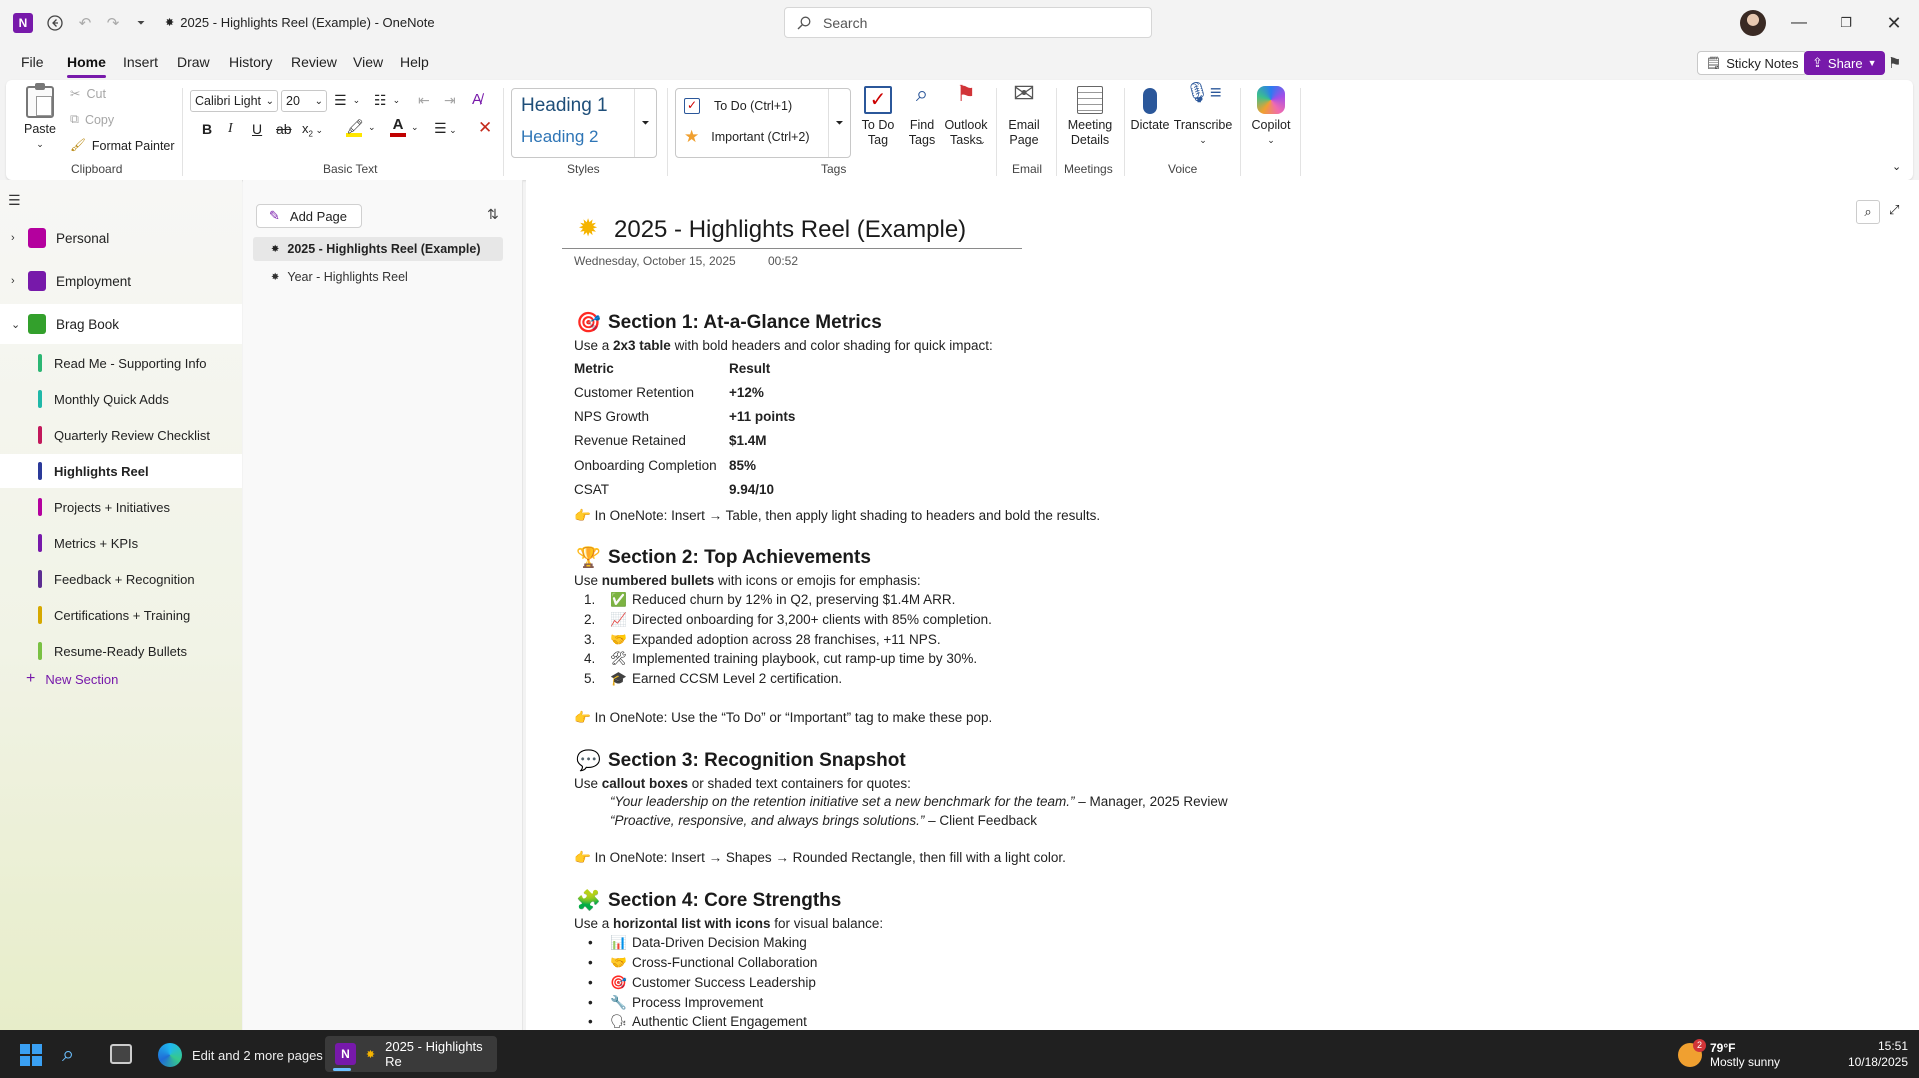 The height and width of the screenshot is (1078, 1919). What do you see at coordinates (121, 543) in the screenshot?
I see `section-metrics: Metrics + KPIs` at bounding box center [121, 543].